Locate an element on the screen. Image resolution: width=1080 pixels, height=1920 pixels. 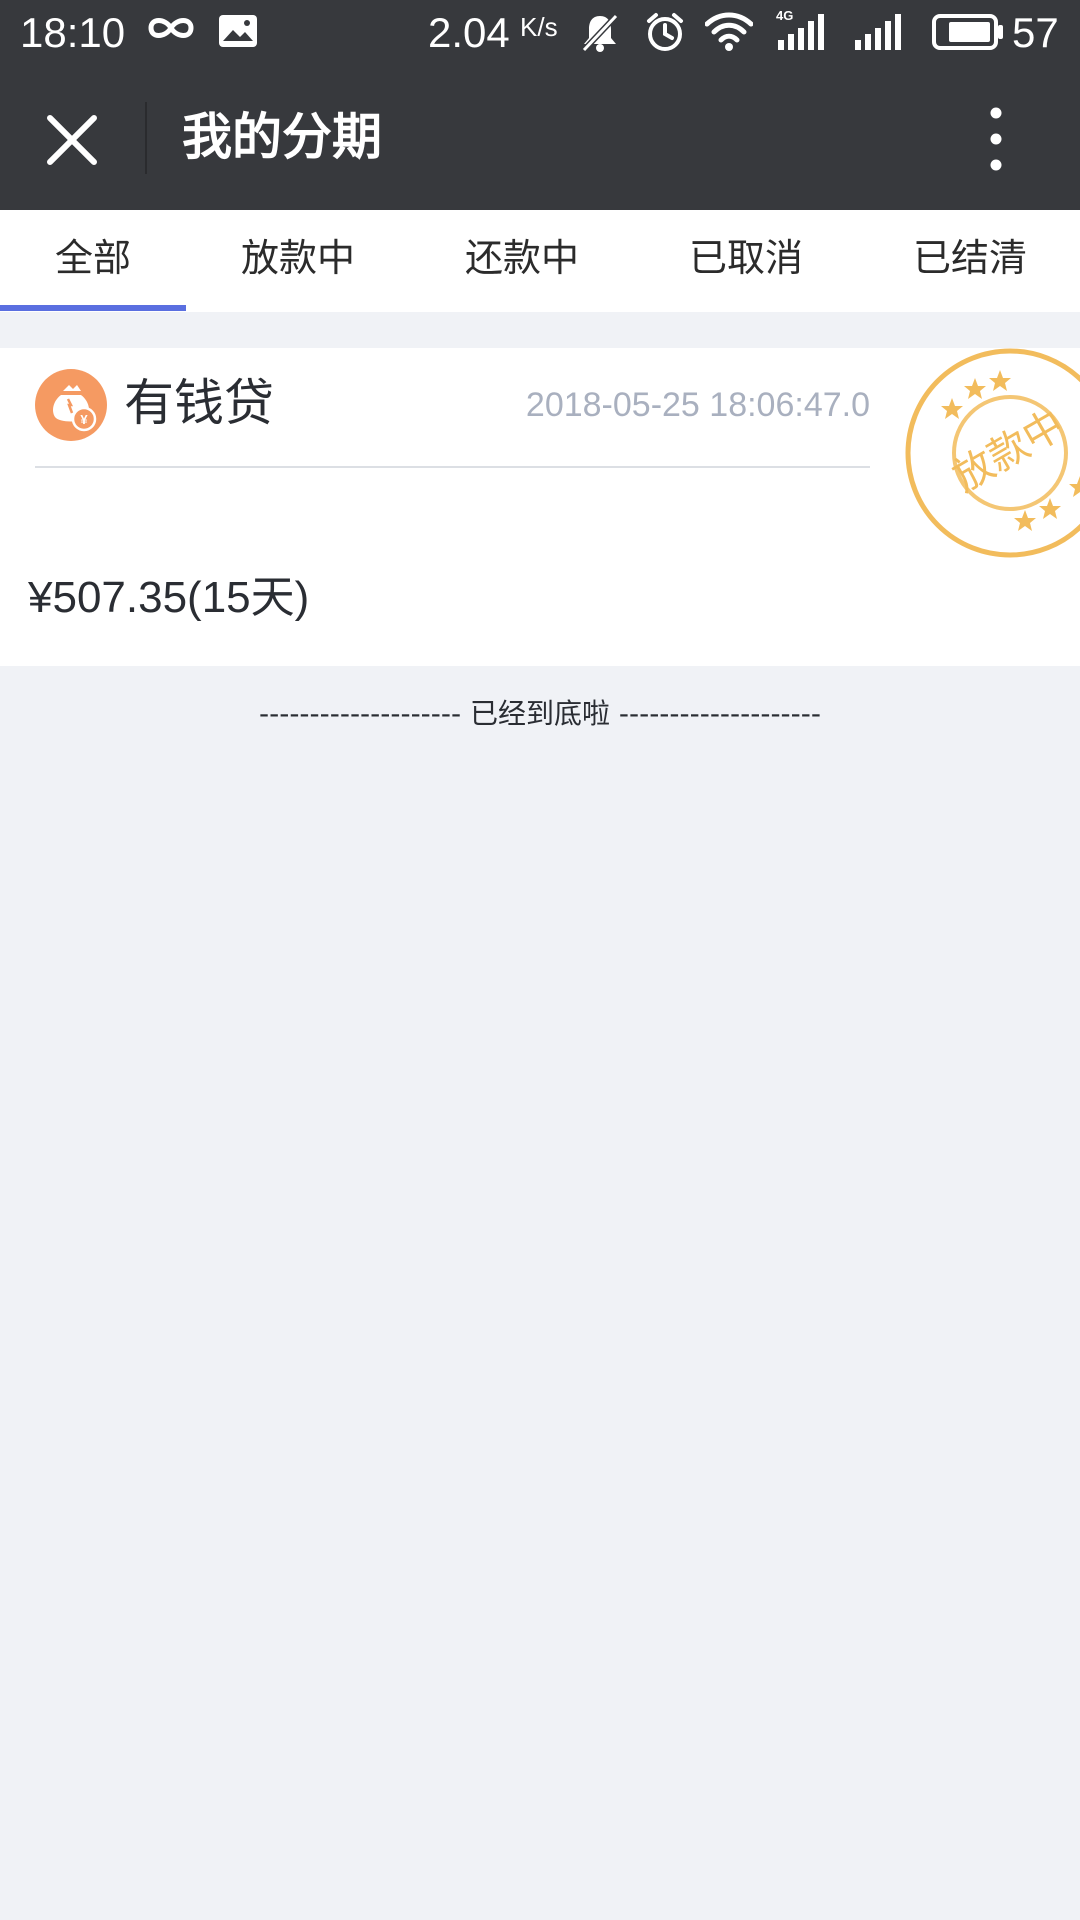
tab-all: 全部 is located at coordinates (93, 261).